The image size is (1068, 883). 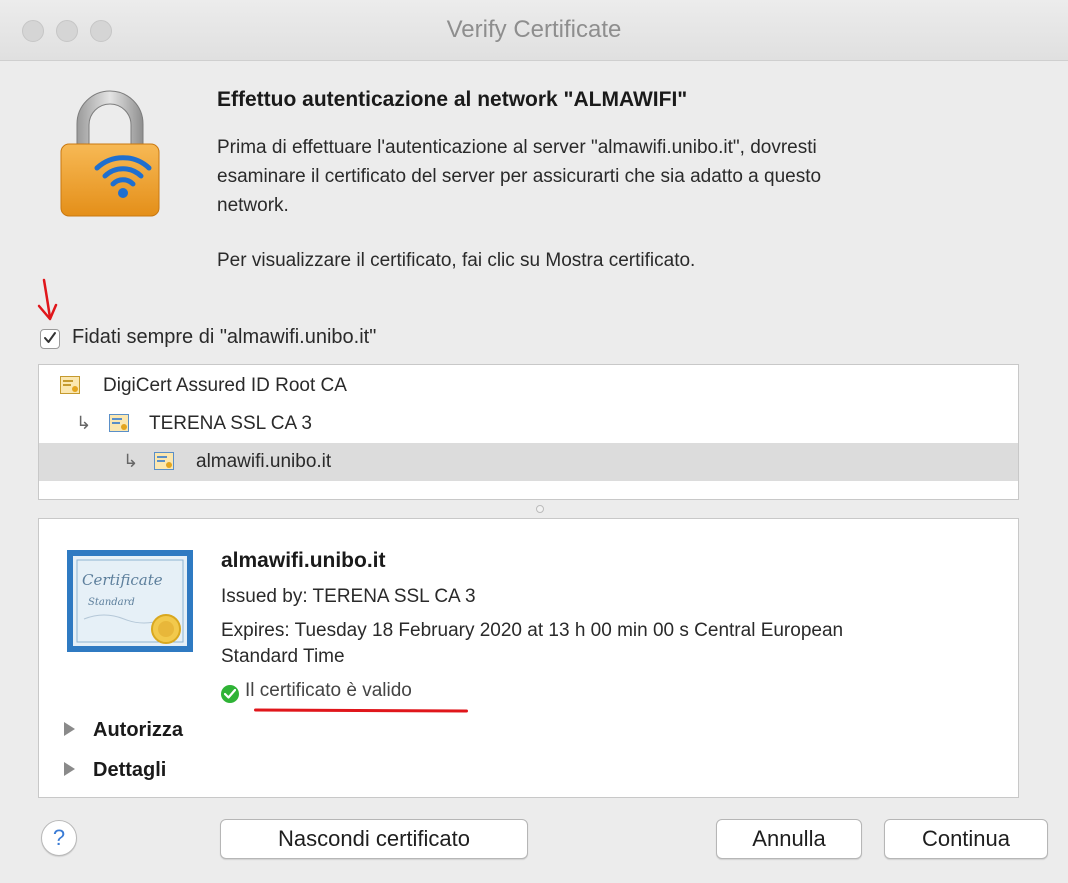 I want to click on hide-certificate-button: Nascondi certificato, so click(x=374, y=839).